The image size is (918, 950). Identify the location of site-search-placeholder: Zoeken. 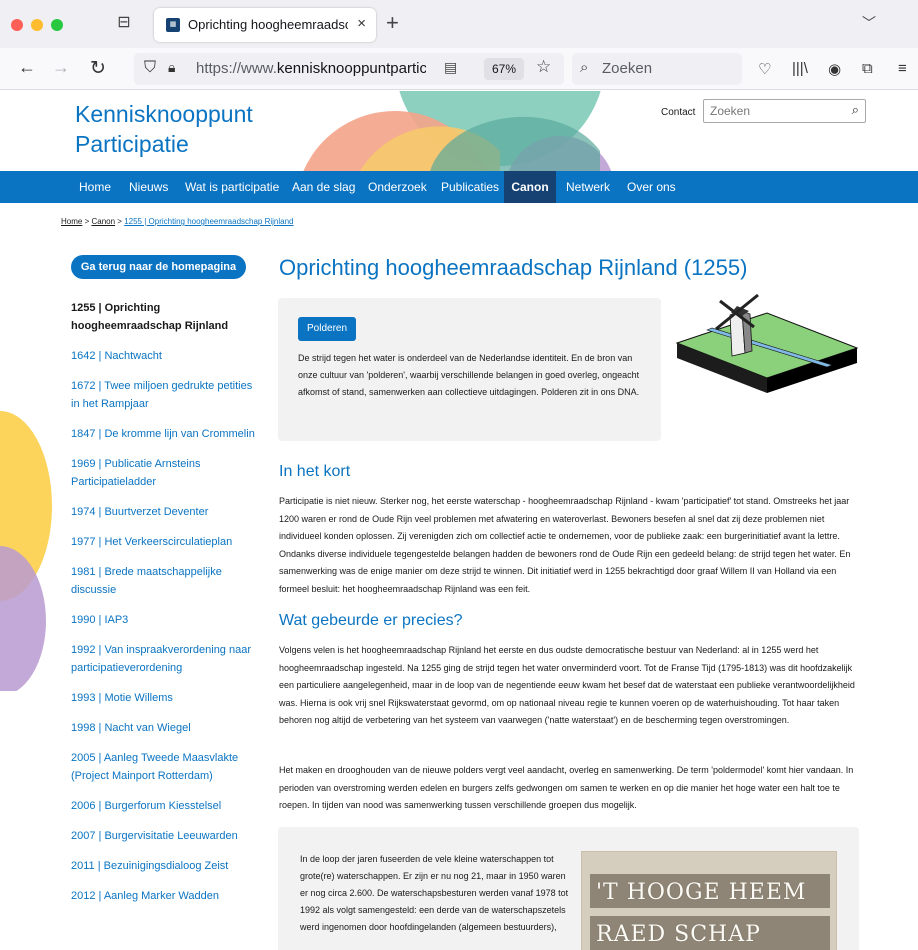
(730, 111).